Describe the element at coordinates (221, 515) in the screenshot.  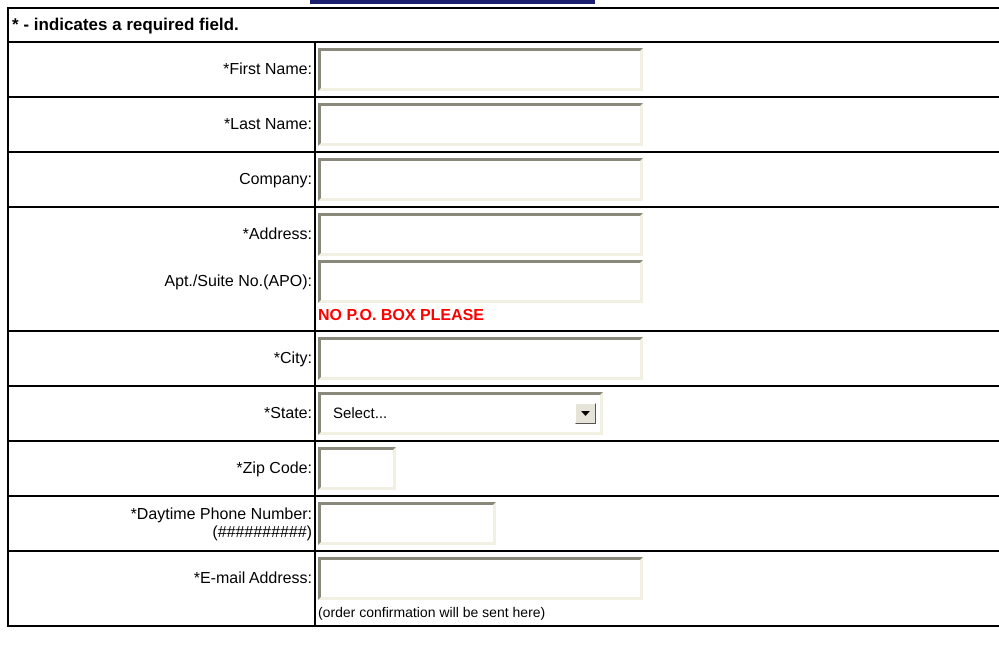
I see `field-label: *Daytime Phone Number:` at that location.